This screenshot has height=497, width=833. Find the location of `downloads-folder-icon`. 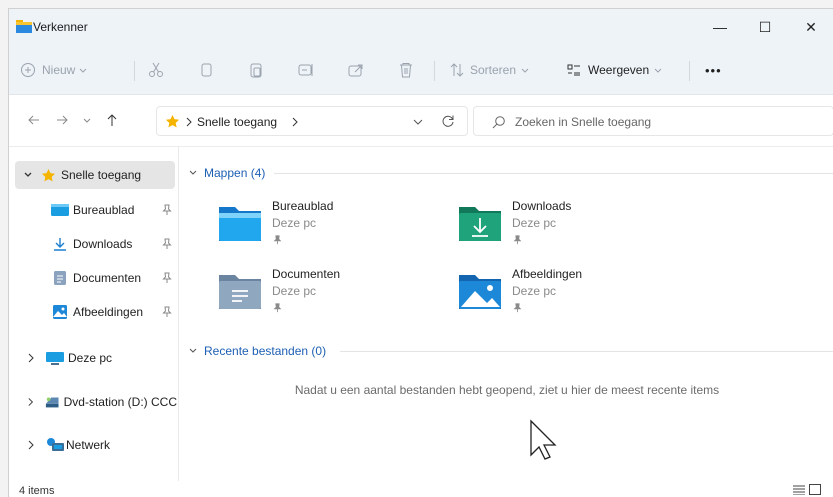

downloads-folder-icon is located at coordinates (480, 224).